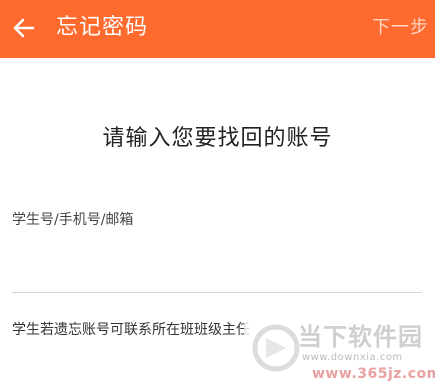  I want to click on watermark-url-secondary: www.365jz.com, so click(373, 374).